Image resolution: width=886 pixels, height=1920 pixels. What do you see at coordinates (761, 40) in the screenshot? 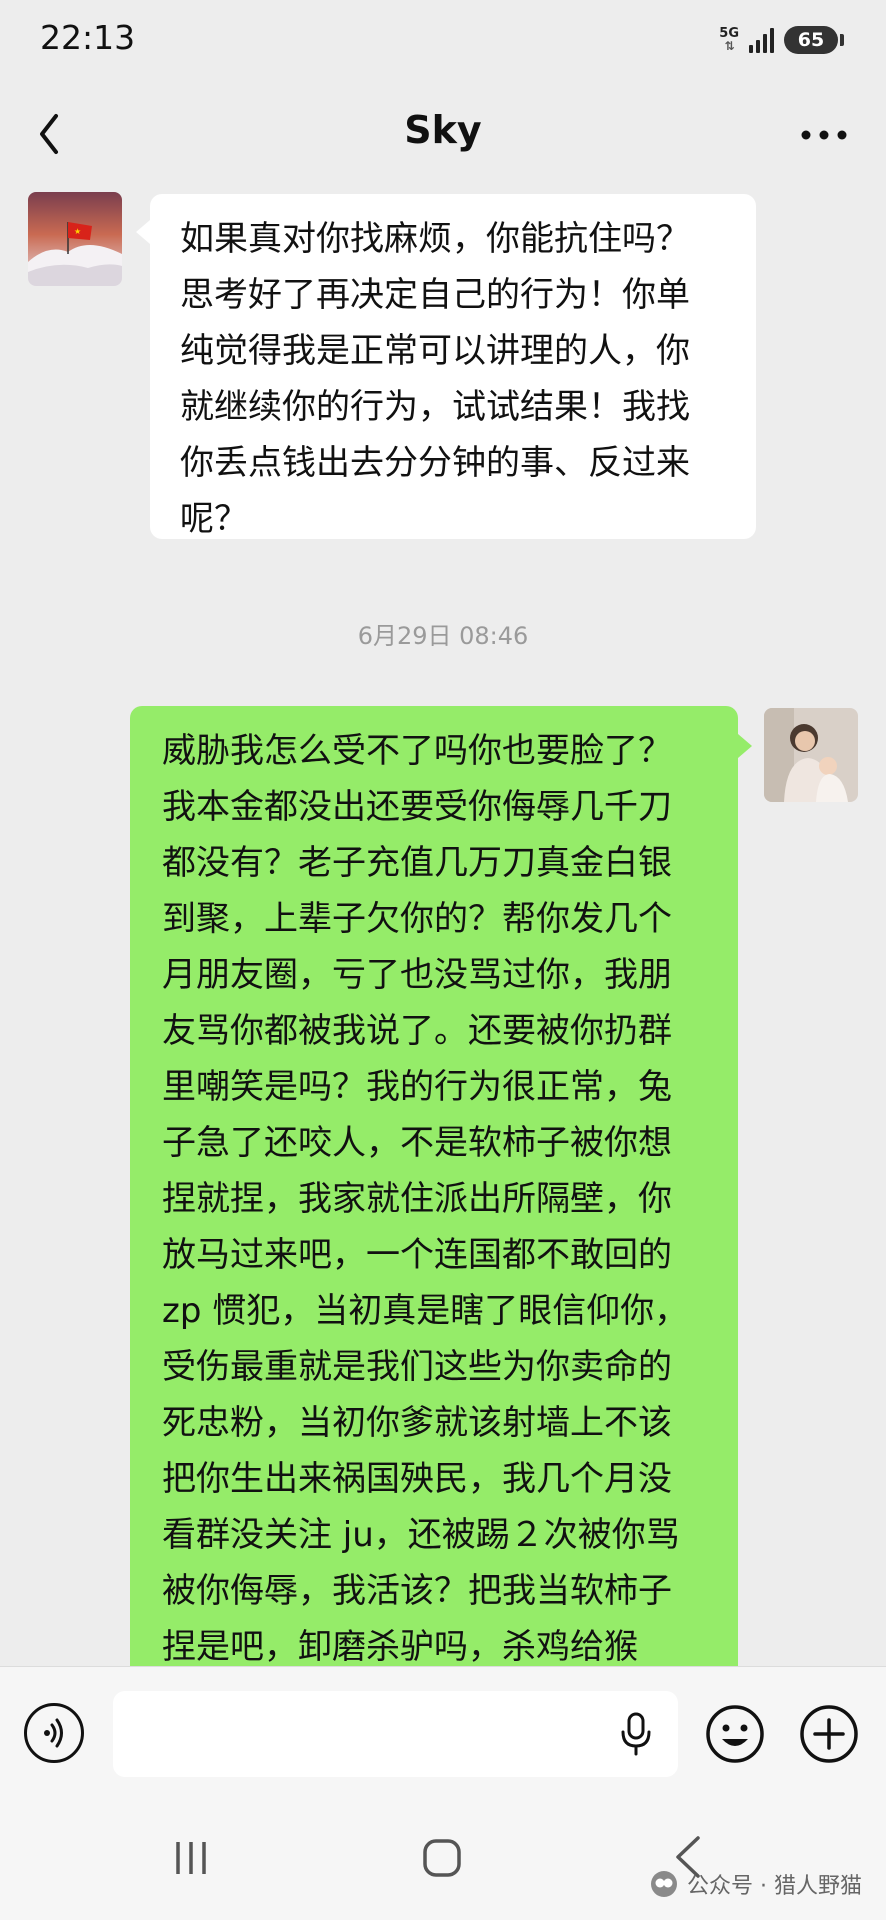
I see `signal-icon` at bounding box center [761, 40].